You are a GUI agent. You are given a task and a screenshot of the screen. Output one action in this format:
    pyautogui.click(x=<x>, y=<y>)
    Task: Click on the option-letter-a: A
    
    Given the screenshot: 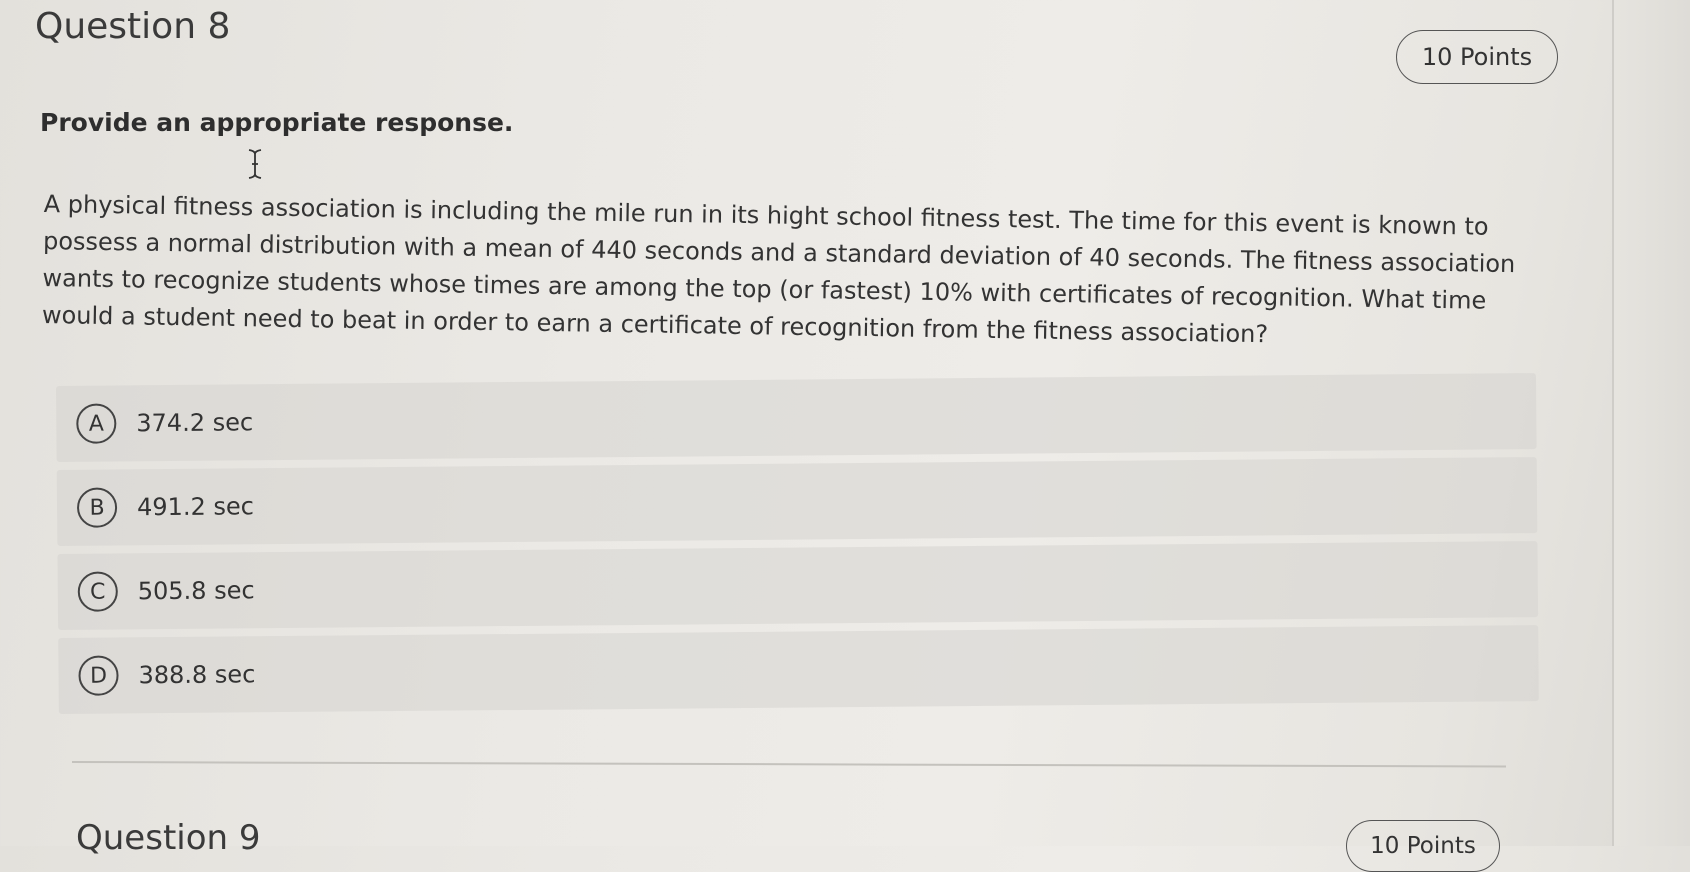 What is the action you would take?
    pyautogui.click(x=96, y=423)
    